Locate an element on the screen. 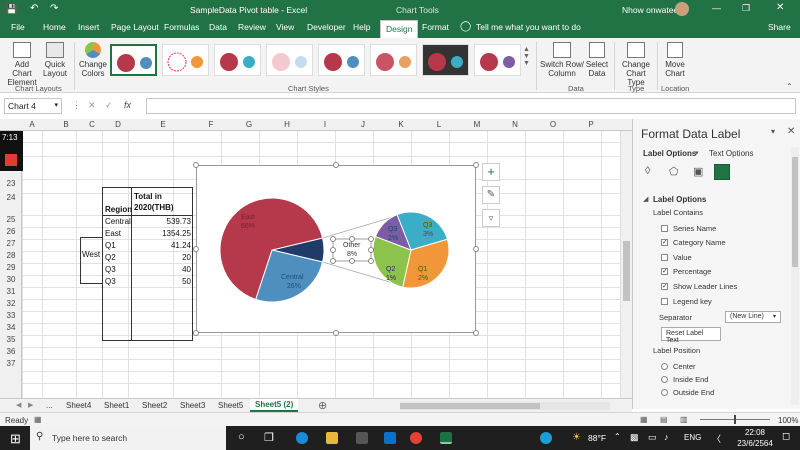  header-total: Total in 2020(THB) is located at coordinates (163, 202).